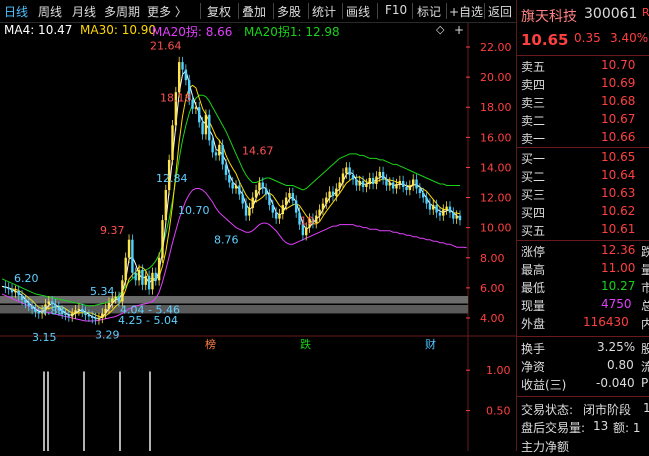 Image resolution: width=649 pixels, height=456 pixels. What do you see at coordinates (440, 29) in the screenshot?
I see `diamond-icon: ◇` at bounding box center [440, 29].